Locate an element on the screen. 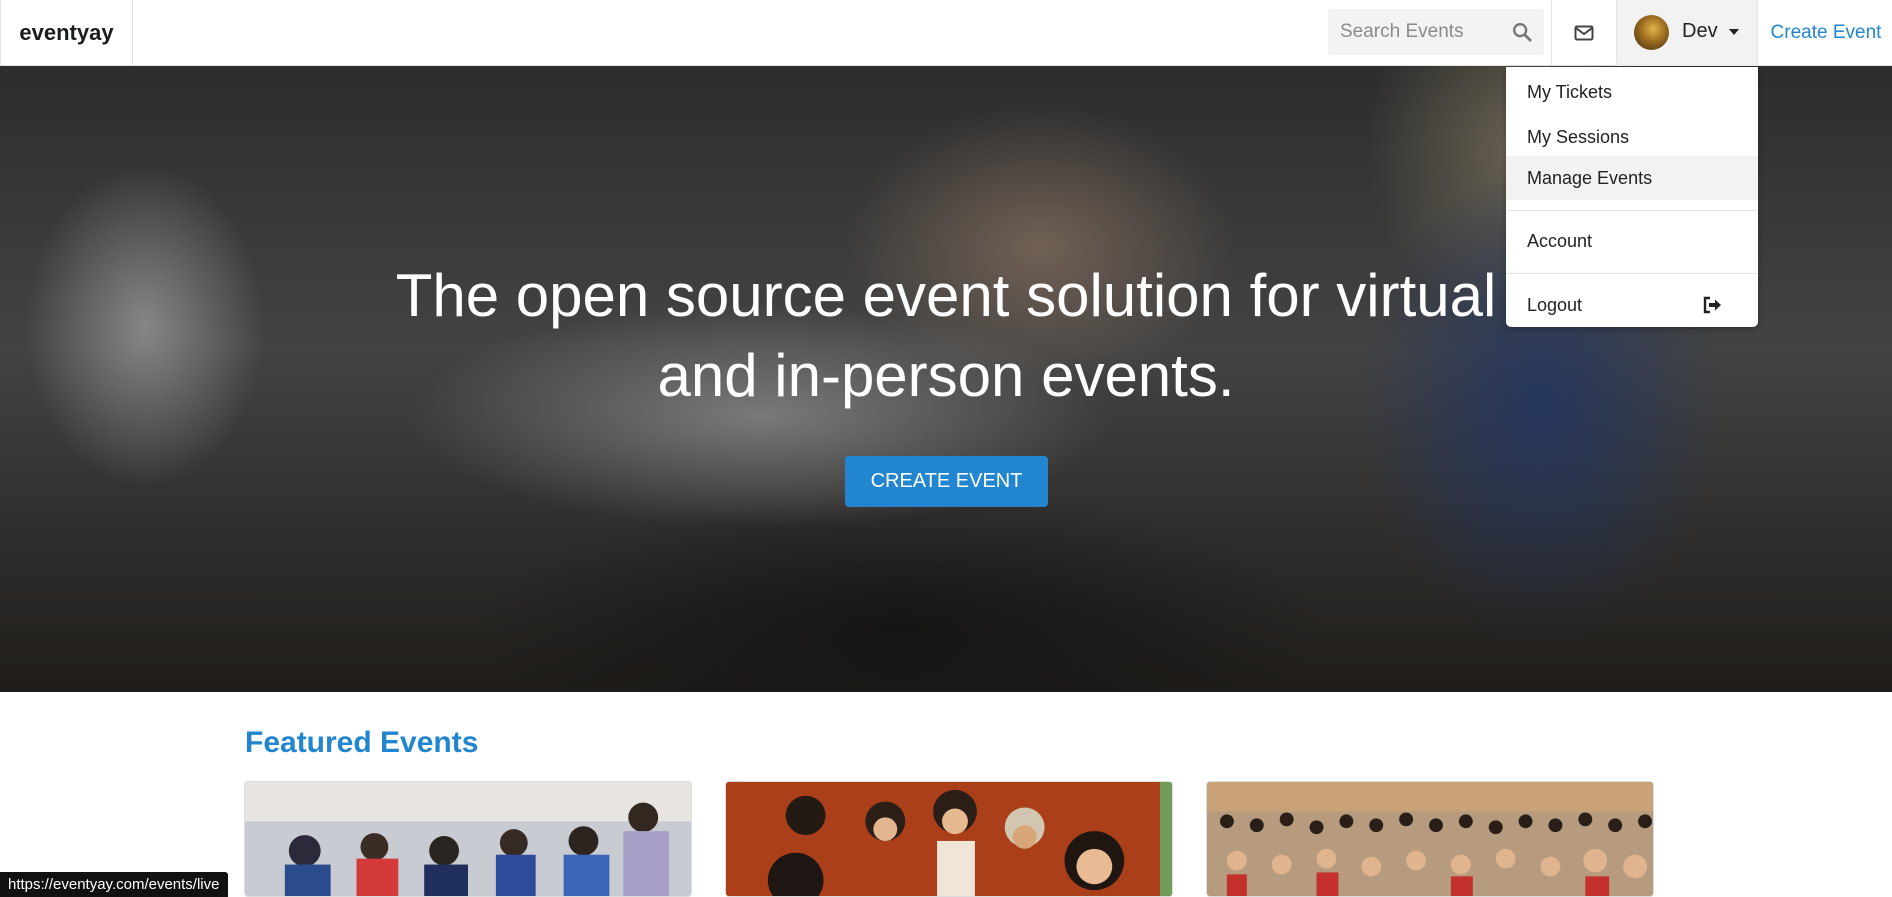 The height and width of the screenshot is (897, 1892). user-menu-button: Dev is located at coordinates (1687, 33).